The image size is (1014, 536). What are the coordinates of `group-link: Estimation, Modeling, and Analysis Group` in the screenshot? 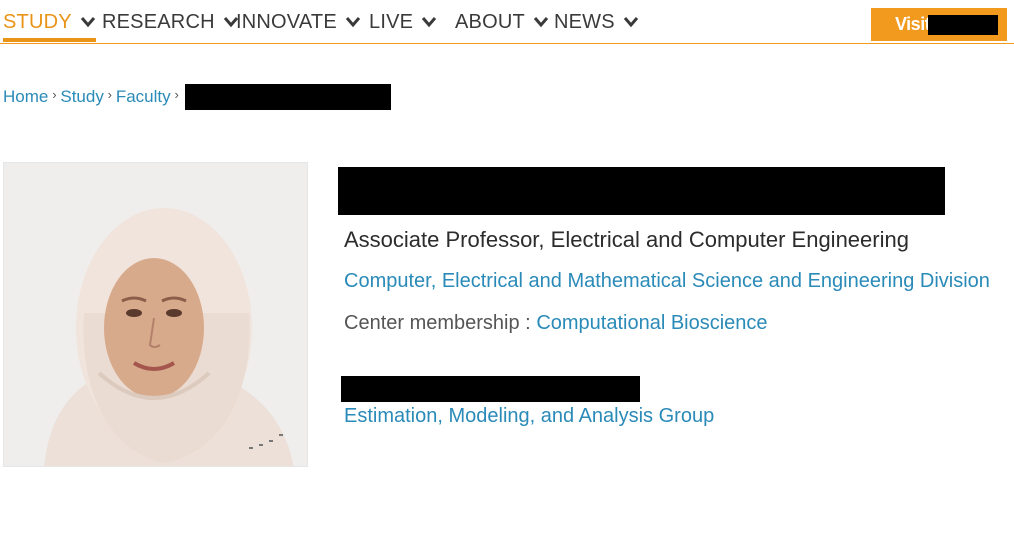 It's located at (529, 416).